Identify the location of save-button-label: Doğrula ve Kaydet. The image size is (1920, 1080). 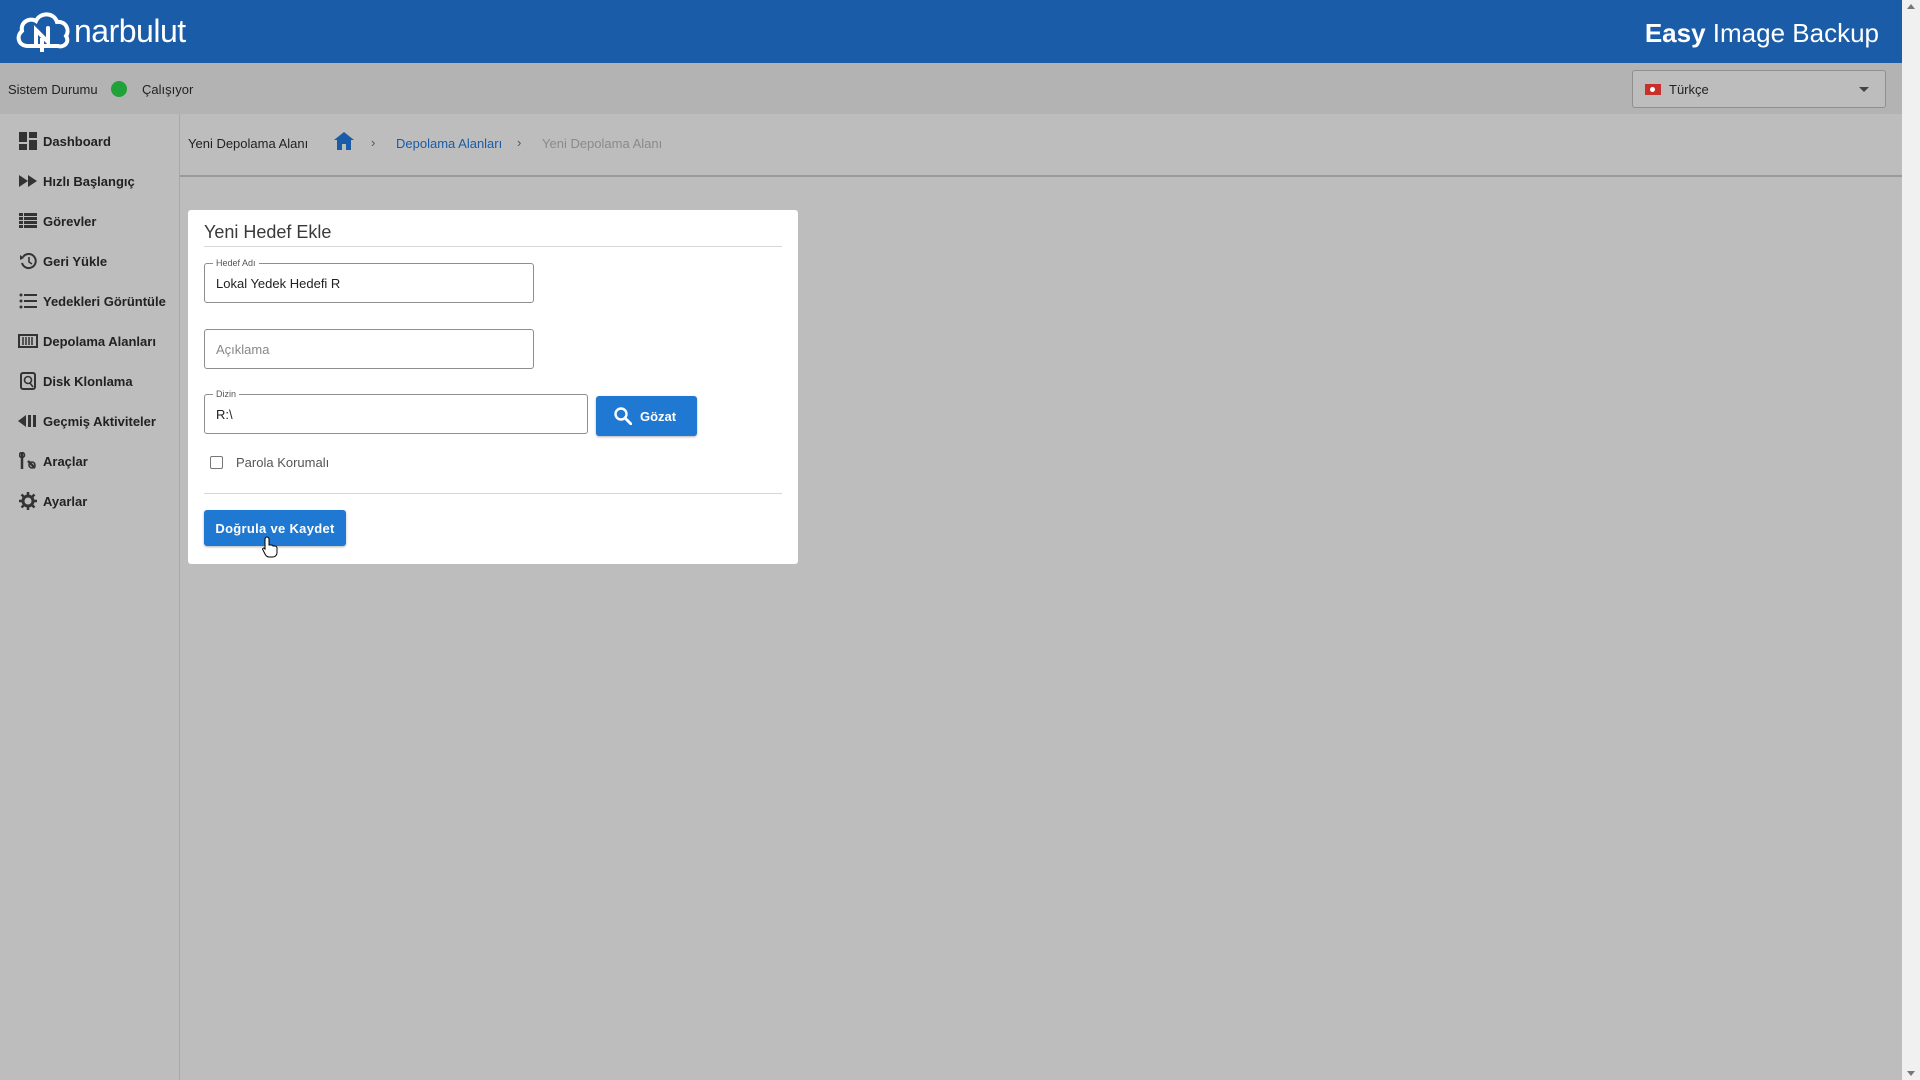
(275, 528).